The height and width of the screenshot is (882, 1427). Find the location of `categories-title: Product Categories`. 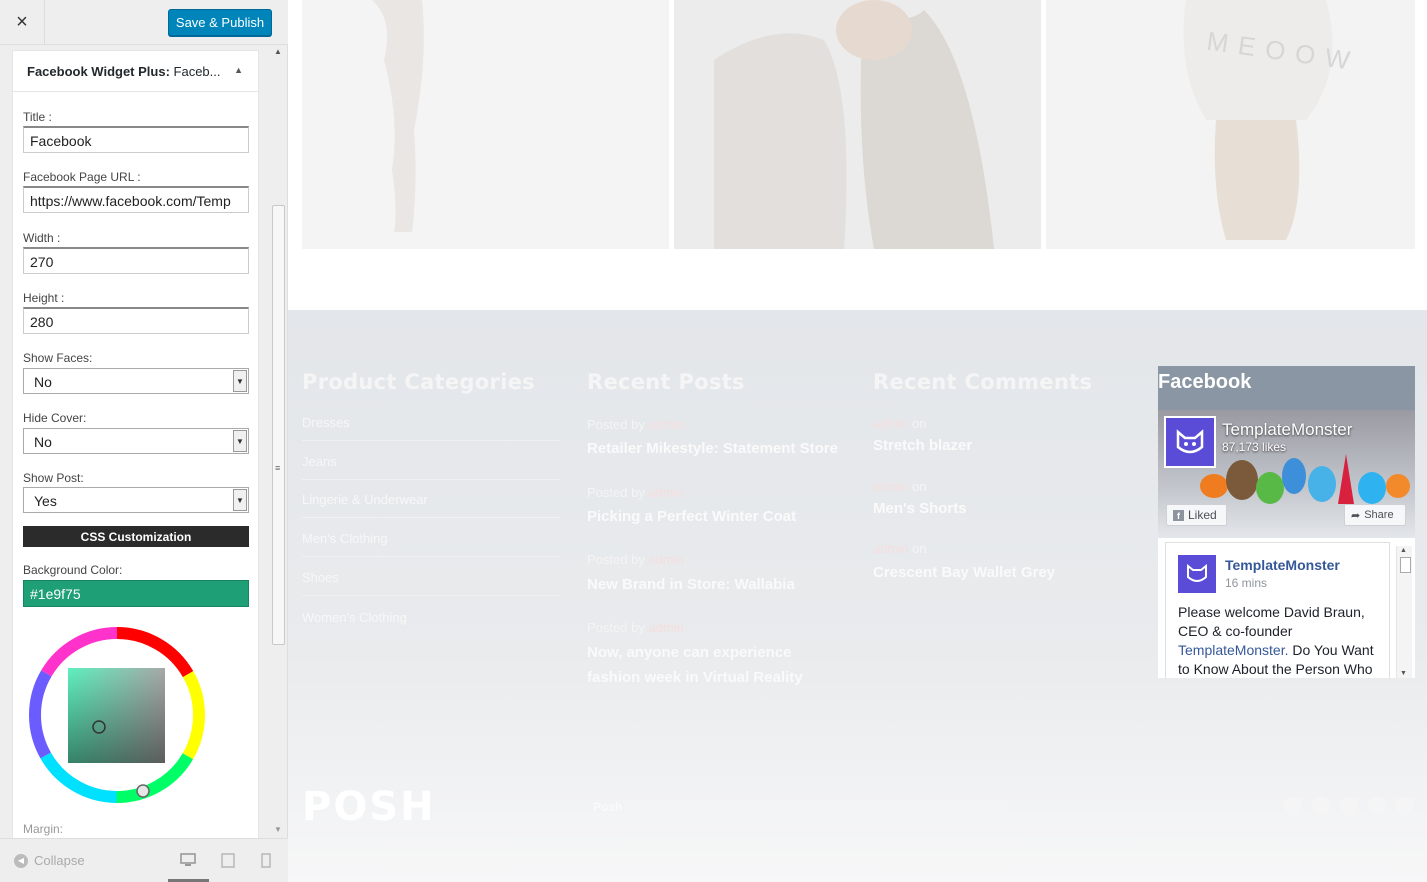

categories-title: Product Categories is located at coordinates (418, 382).